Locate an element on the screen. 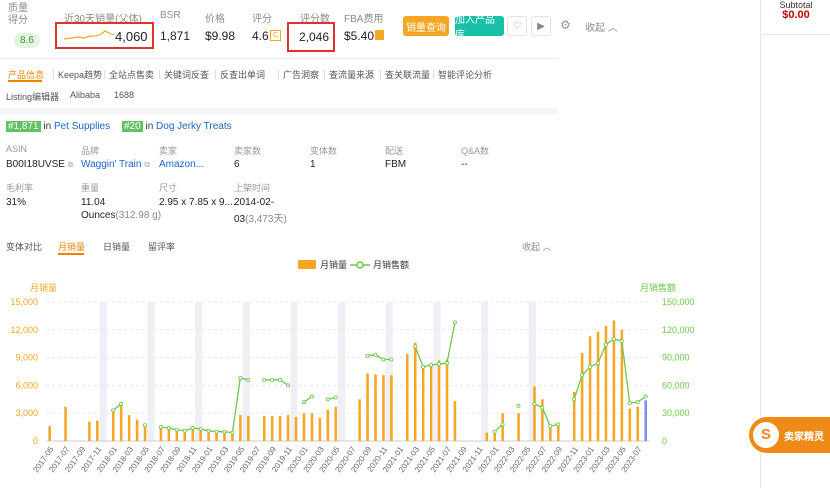 The image size is (830, 488). add-to-library-button: 加入产品库 is located at coordinates (479, 28).